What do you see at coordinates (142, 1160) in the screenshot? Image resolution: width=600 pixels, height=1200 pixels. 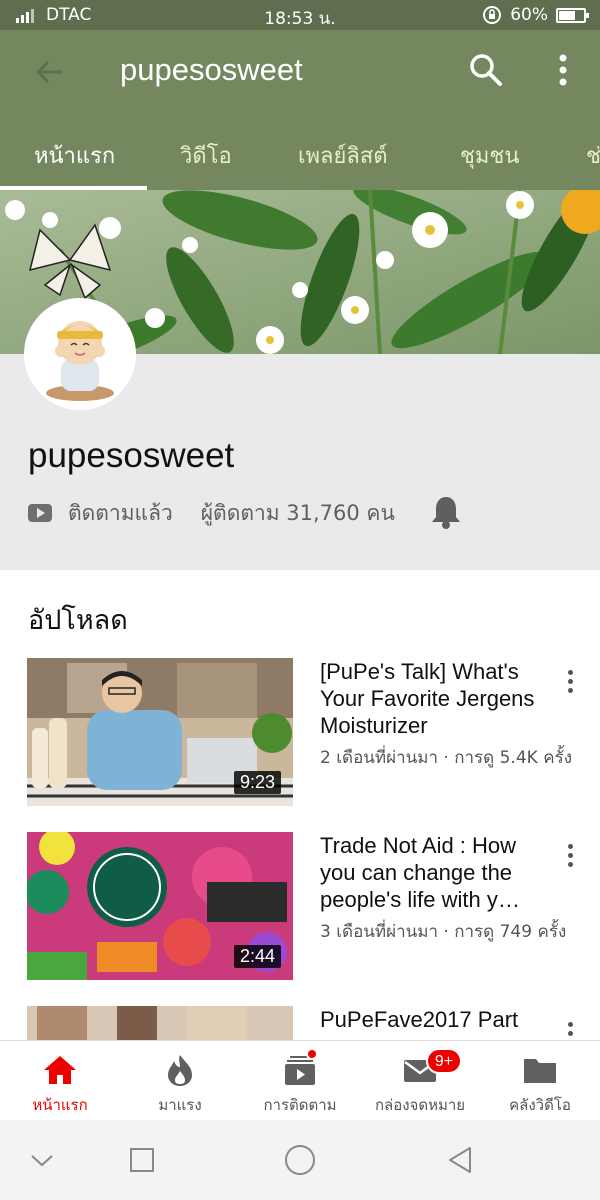 I see `recent-apps-icon` at bounding box center [142, 1160].